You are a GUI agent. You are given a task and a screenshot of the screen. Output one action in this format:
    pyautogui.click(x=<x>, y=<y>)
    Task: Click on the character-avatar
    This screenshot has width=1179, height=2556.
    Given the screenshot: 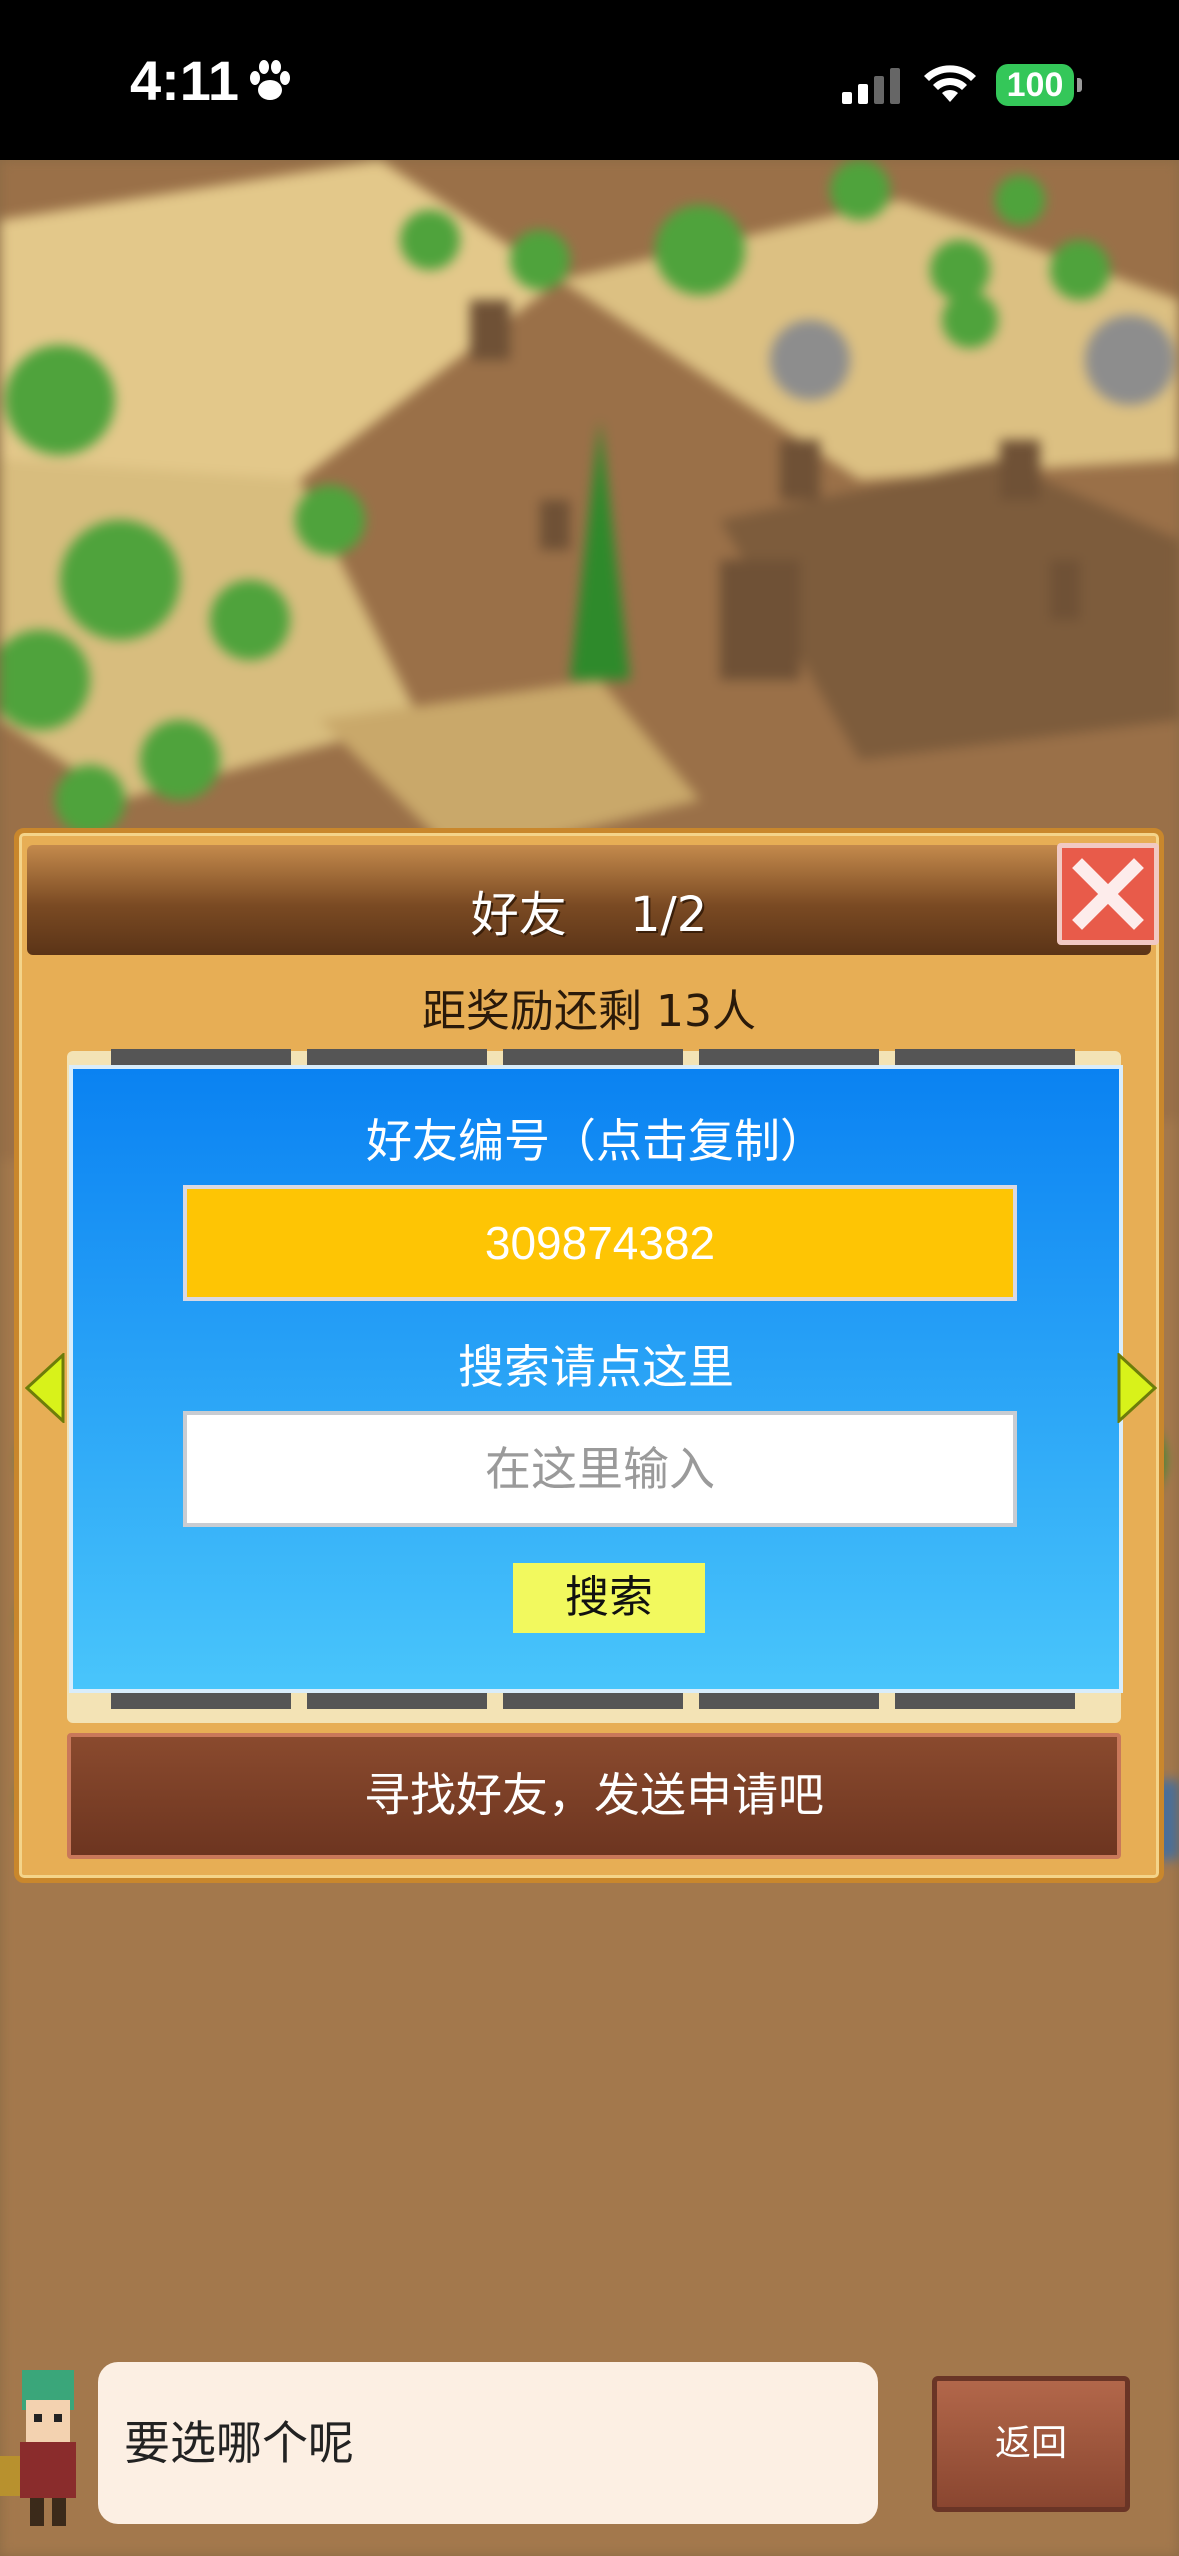 What is the action you would take?
    pyautogui.click(x=38, y=2448)
    